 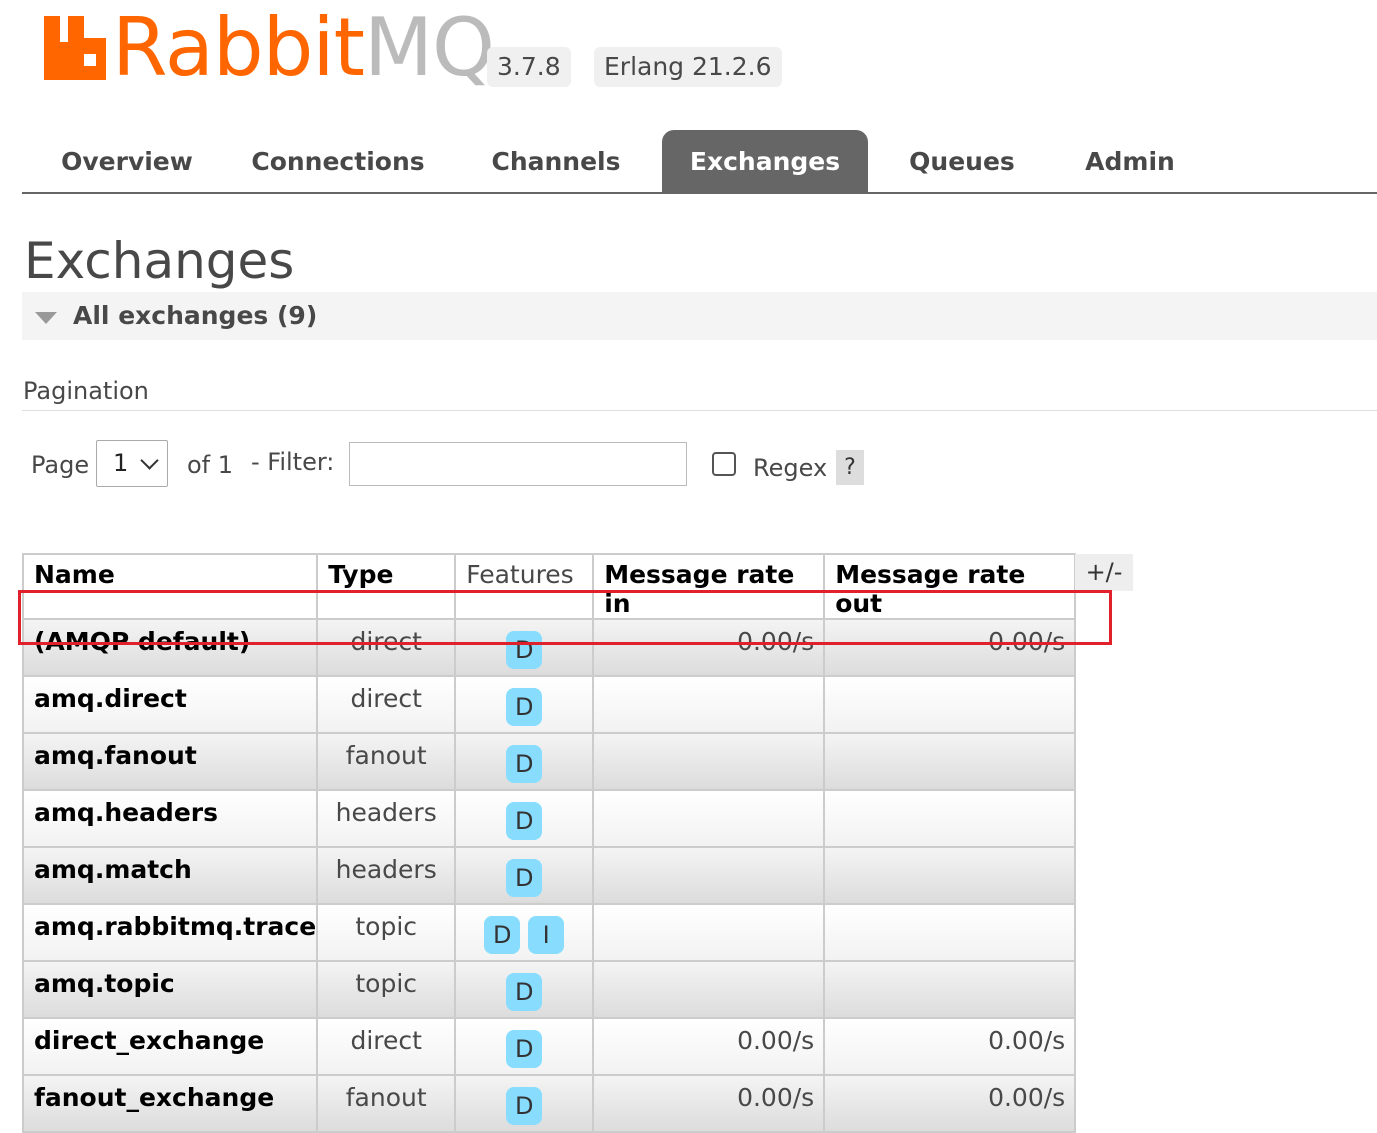 What do you see at coordinates (546, 935) in the screenshot?
I see `internal-feature-badge: I` at bounding box center [546, 935].